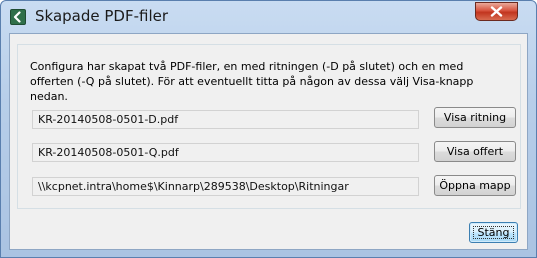  What do you see at coordinates (102, 16) in the screenshot?
I see `window-title: Skapade PDF-filer` at bounding box center [102, 16].